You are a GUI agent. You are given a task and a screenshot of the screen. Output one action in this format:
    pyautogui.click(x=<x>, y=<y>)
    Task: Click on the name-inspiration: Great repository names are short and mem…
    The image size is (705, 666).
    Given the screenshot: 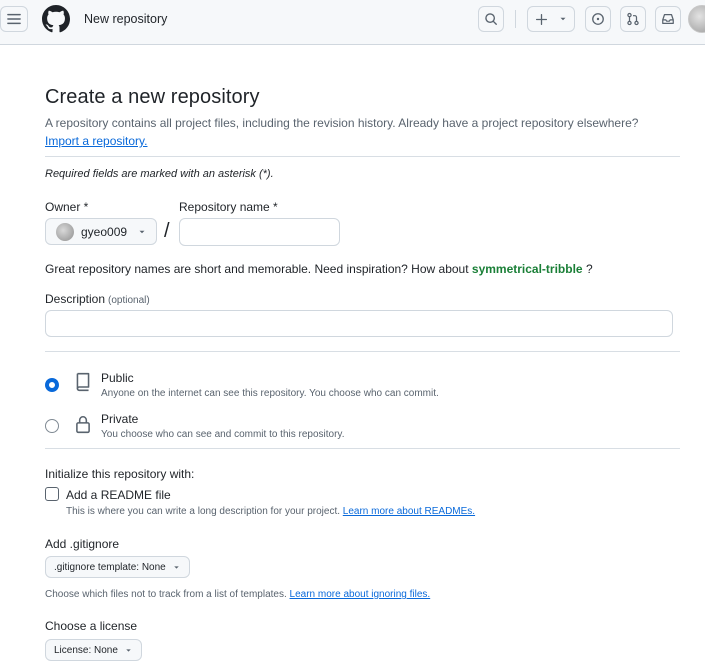 What is the action you would take?
    pyautogui.click(x=319, y=269)
    